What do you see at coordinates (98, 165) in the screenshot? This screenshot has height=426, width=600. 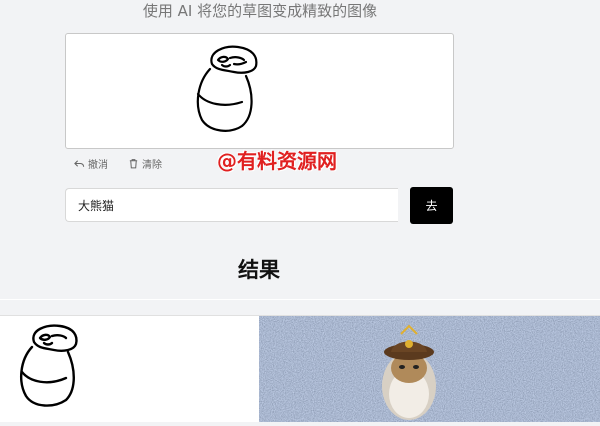 I see `undo-label: 撤消` at bounding box center [98, 165].